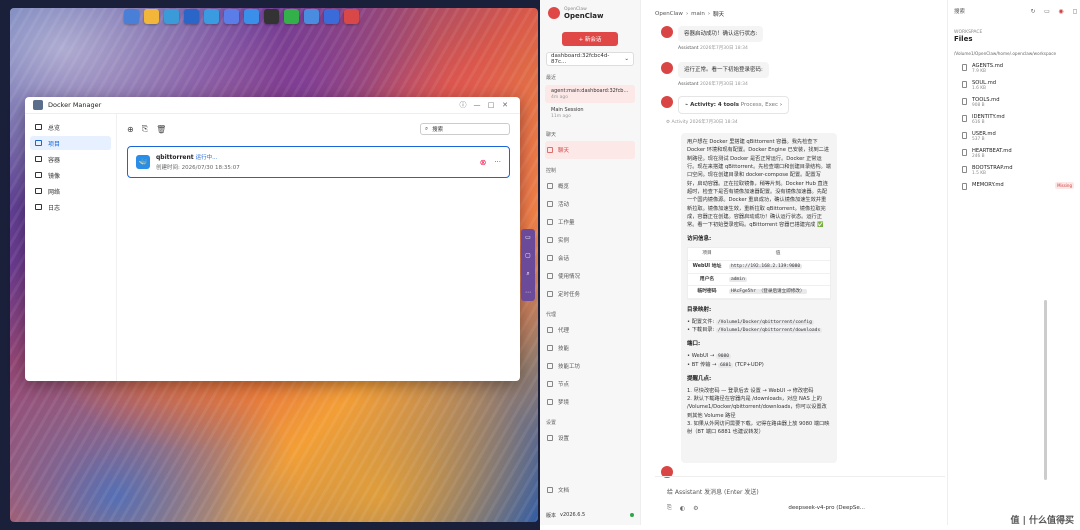  I want to click on file-row: USER.md 537 B, so click(1014, 136).